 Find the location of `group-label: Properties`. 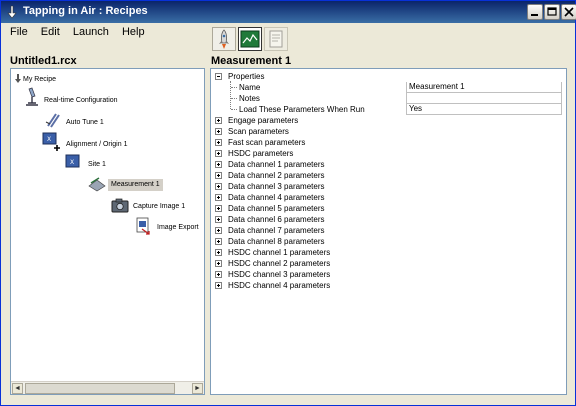

group-label: Properties is located at coordinates (246, 76).